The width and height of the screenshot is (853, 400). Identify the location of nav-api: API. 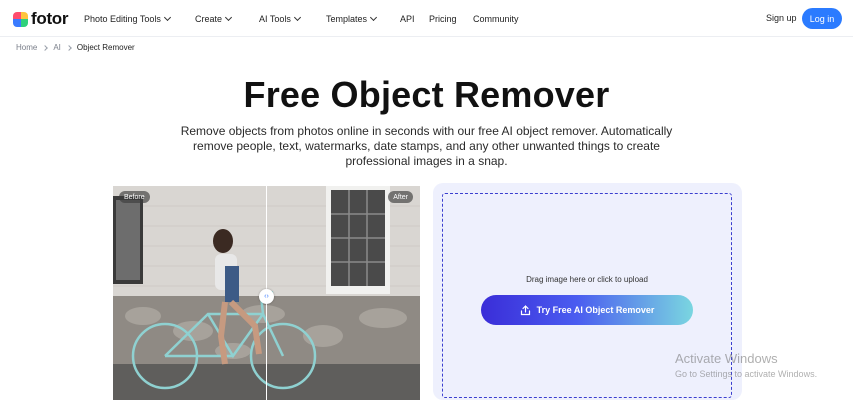
(407, 19).